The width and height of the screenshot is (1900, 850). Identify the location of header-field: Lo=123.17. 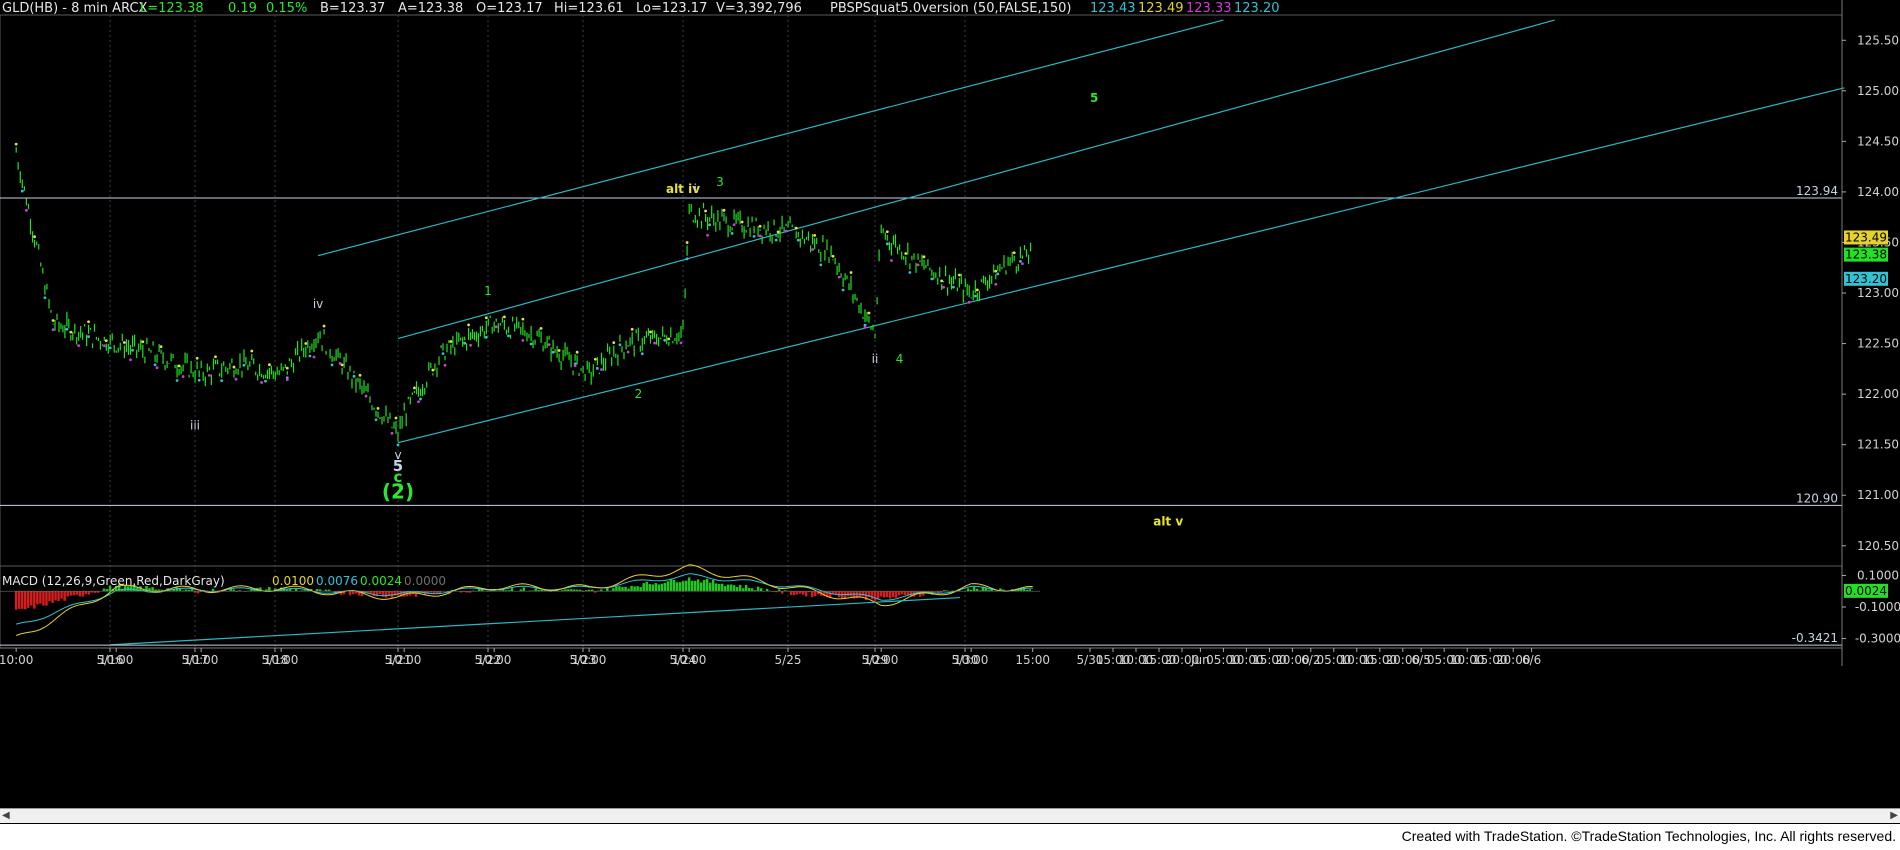
(671, 8).